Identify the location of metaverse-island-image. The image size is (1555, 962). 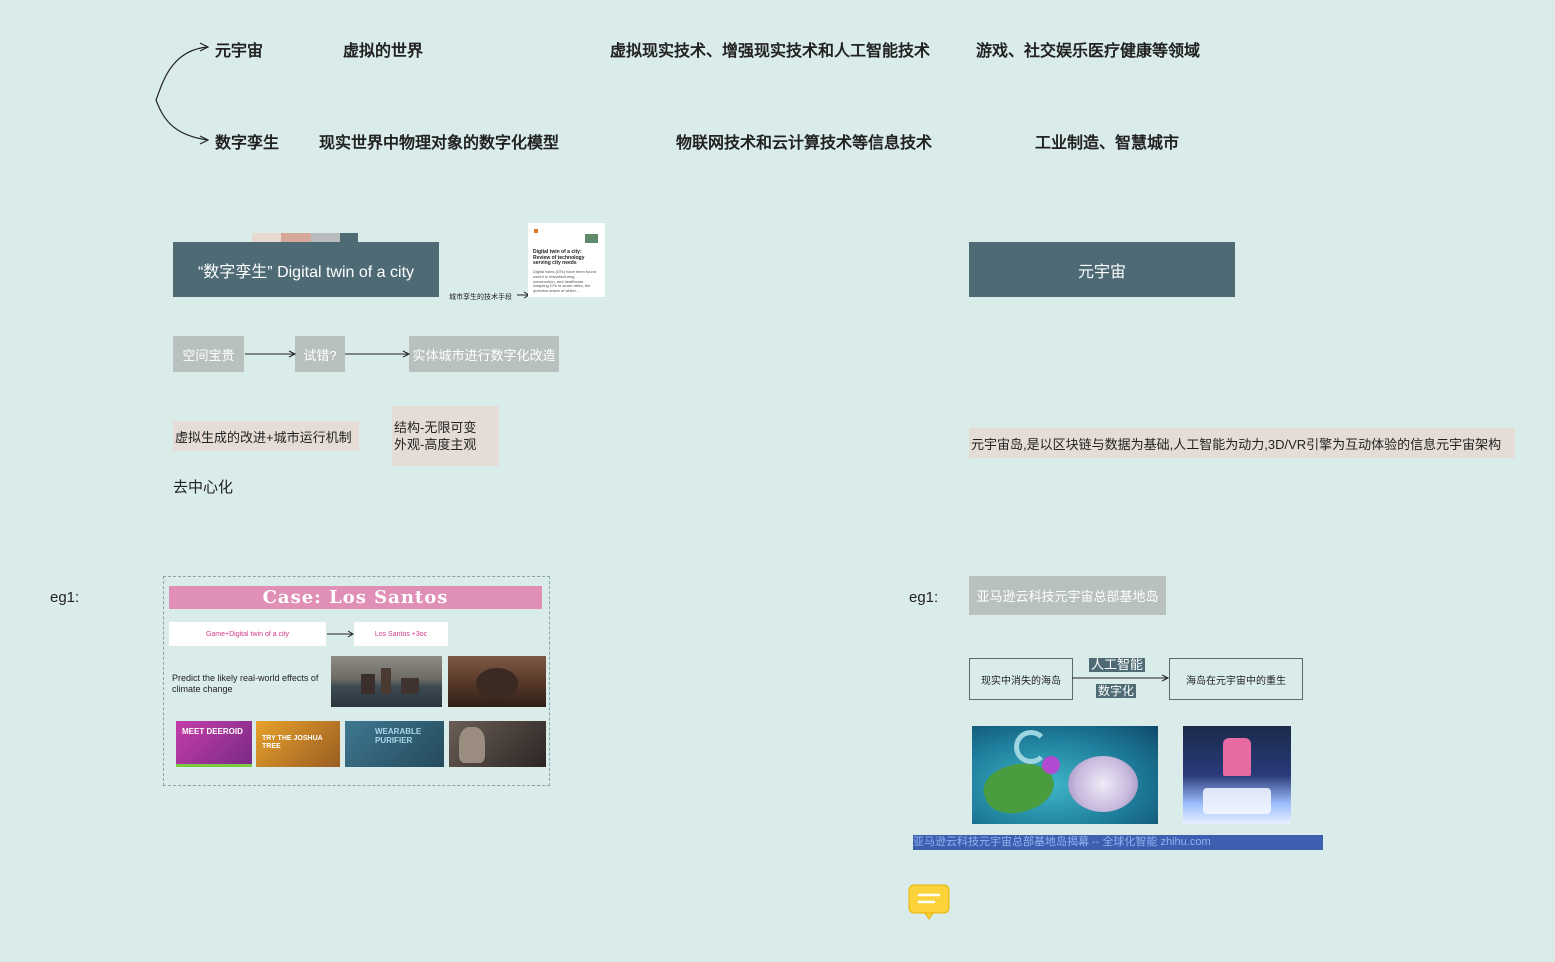
(1065, 775).